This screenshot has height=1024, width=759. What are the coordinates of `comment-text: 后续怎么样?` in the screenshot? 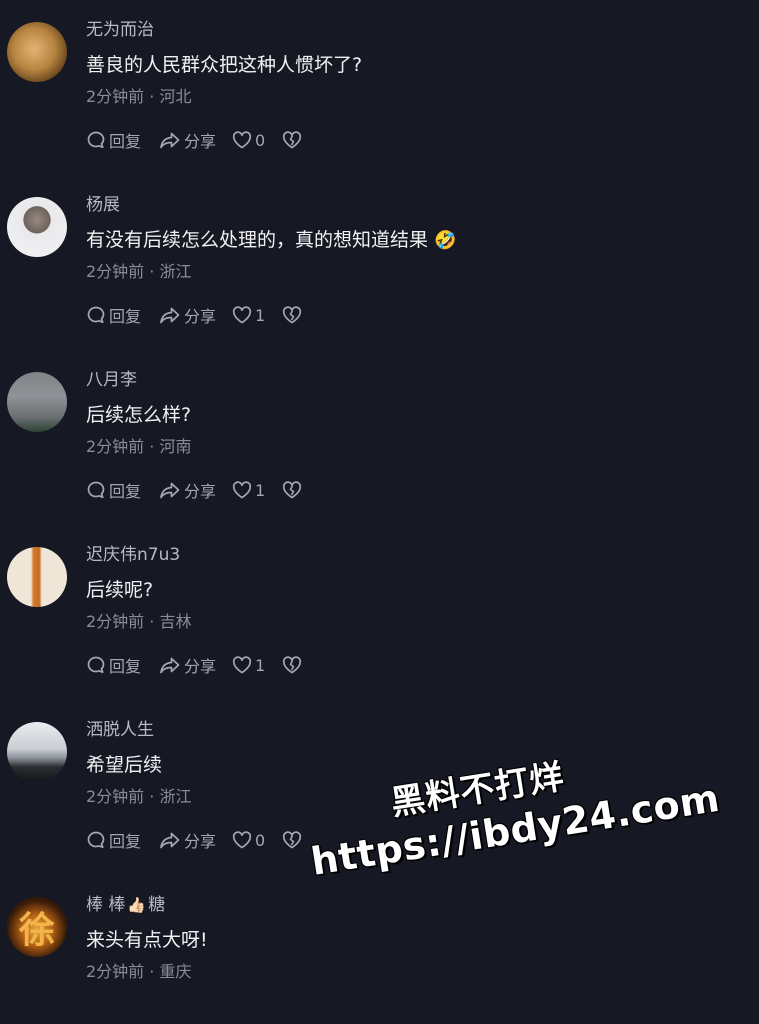 It's located at (139, 415).